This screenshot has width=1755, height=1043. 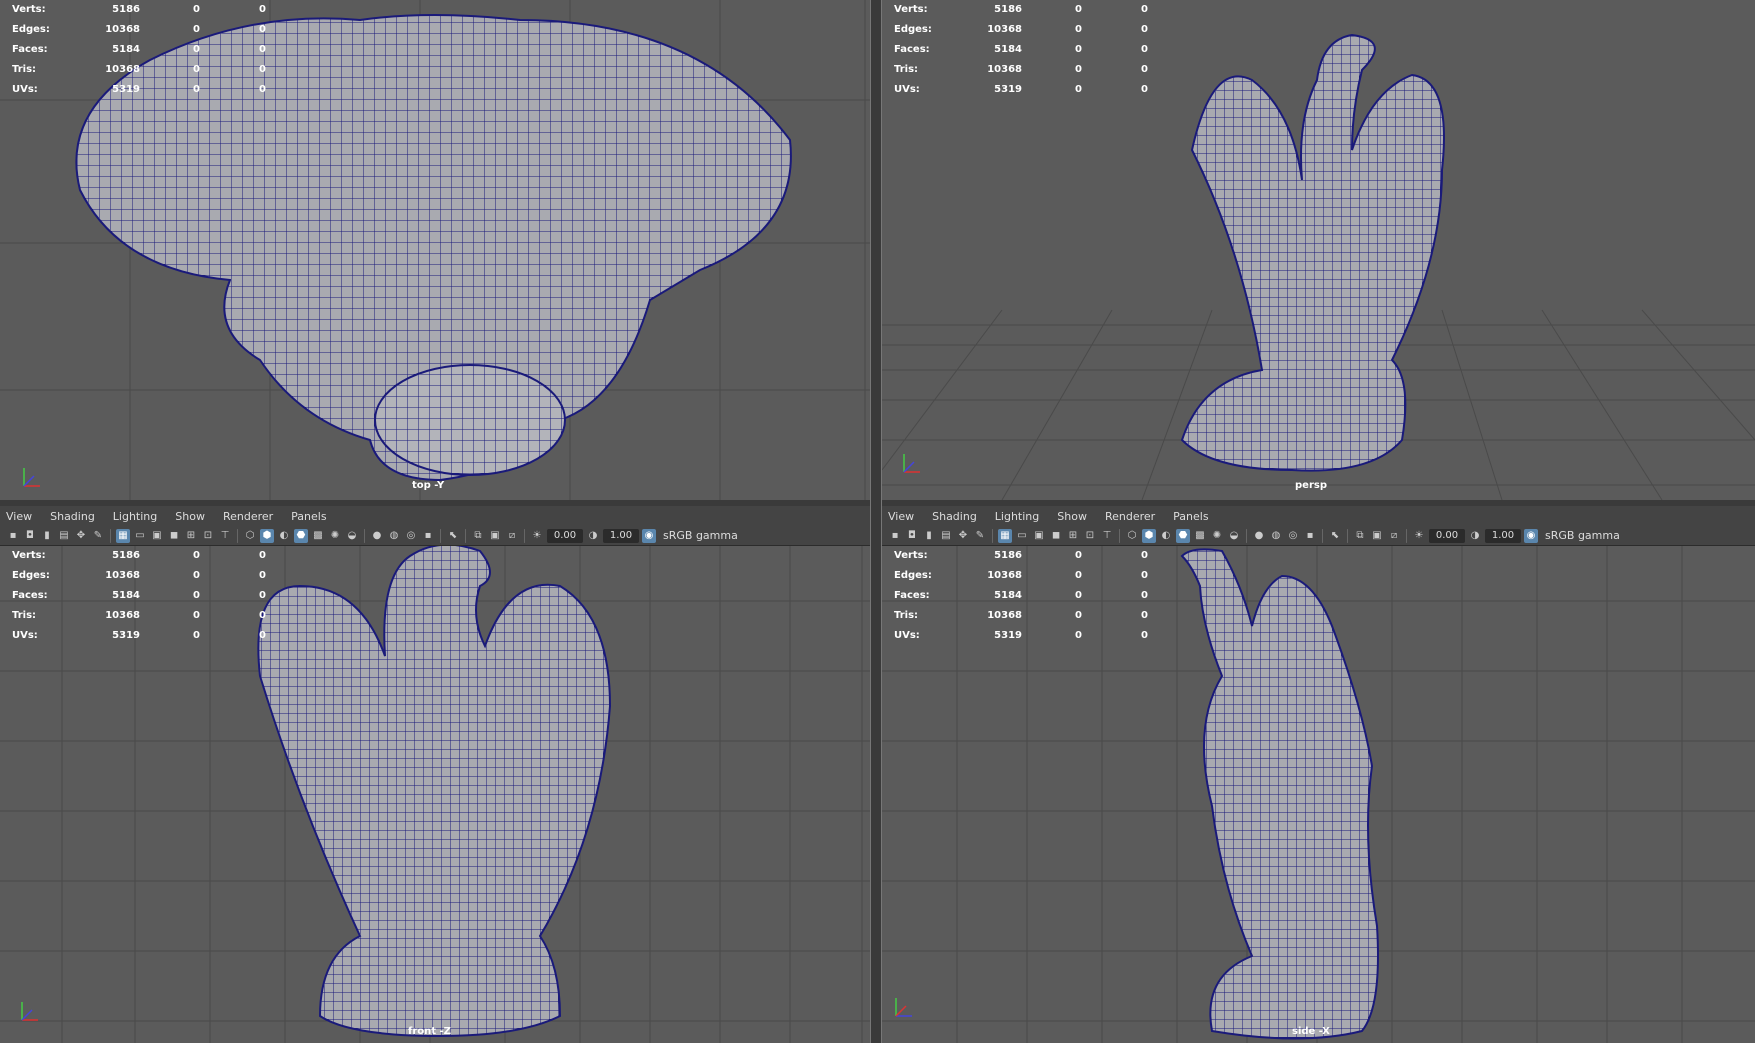 What do you see at coordinates (428, 485) in the screenshot?
I see `camera-label: top -Y` at bounding box center [428, 485].